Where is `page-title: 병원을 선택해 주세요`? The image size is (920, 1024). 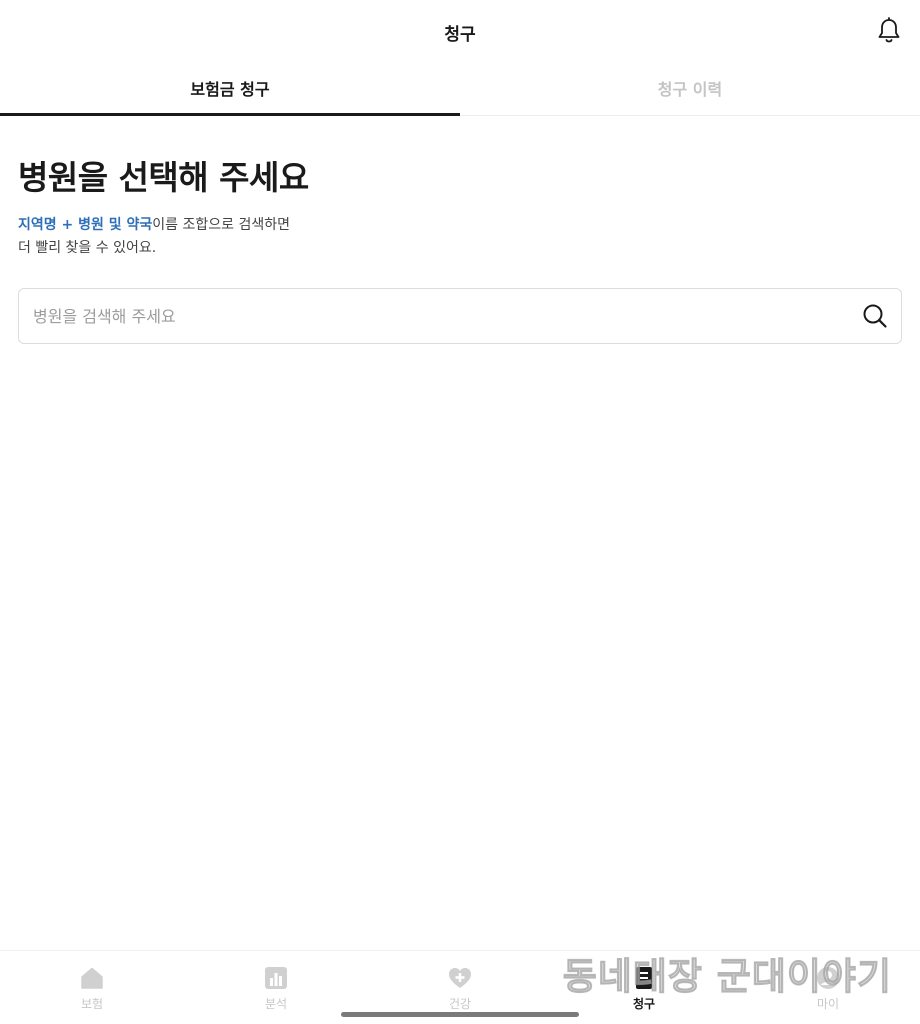
page-title: 병원을 선택해 주세요 is located at coordinates (163, 177).